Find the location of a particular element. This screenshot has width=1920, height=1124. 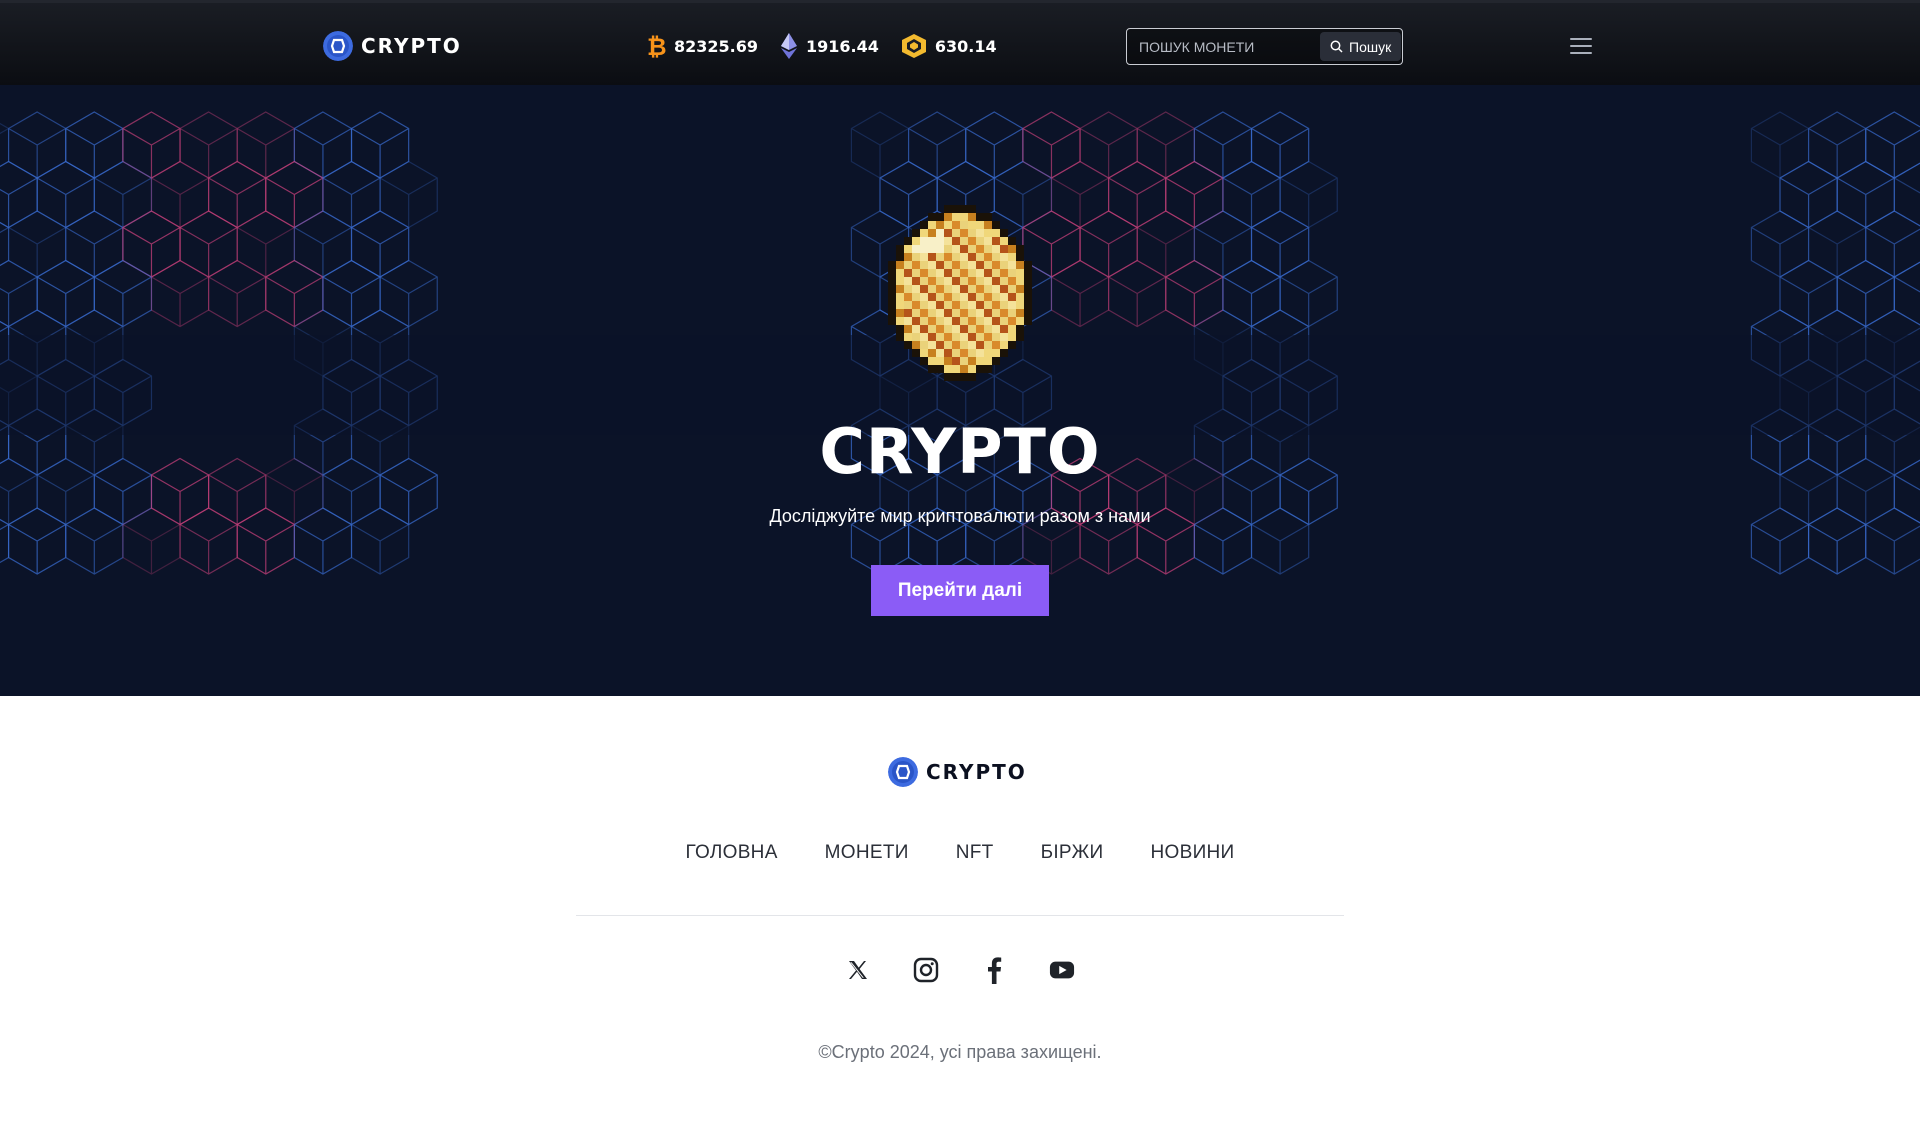

search-icon is located at coordinates (1336, 46).